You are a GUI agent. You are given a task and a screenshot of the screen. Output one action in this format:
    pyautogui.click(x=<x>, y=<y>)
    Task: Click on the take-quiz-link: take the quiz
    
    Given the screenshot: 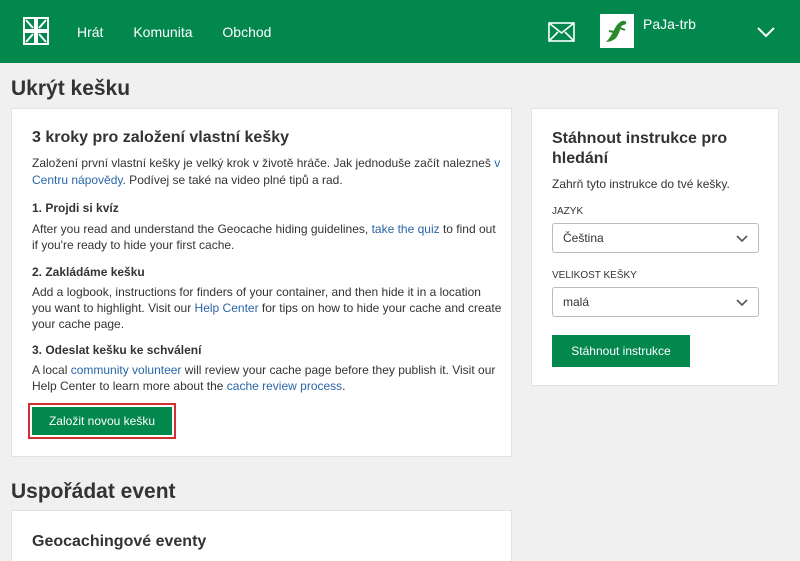 What is the action you would take?
    pyautogui.click(x=406, y=229)
    